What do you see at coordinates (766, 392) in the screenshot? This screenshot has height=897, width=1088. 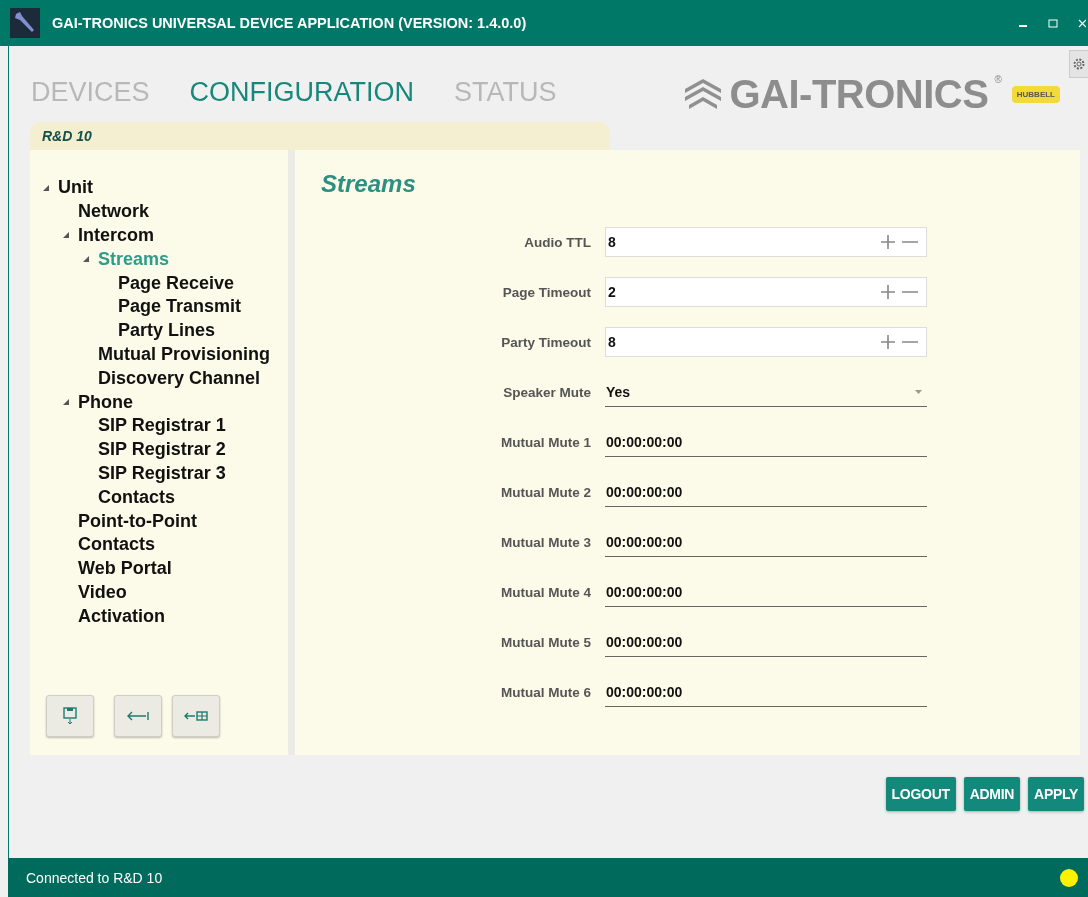 I see `dropdown-field: Yes` at bounding box center [766, 392].